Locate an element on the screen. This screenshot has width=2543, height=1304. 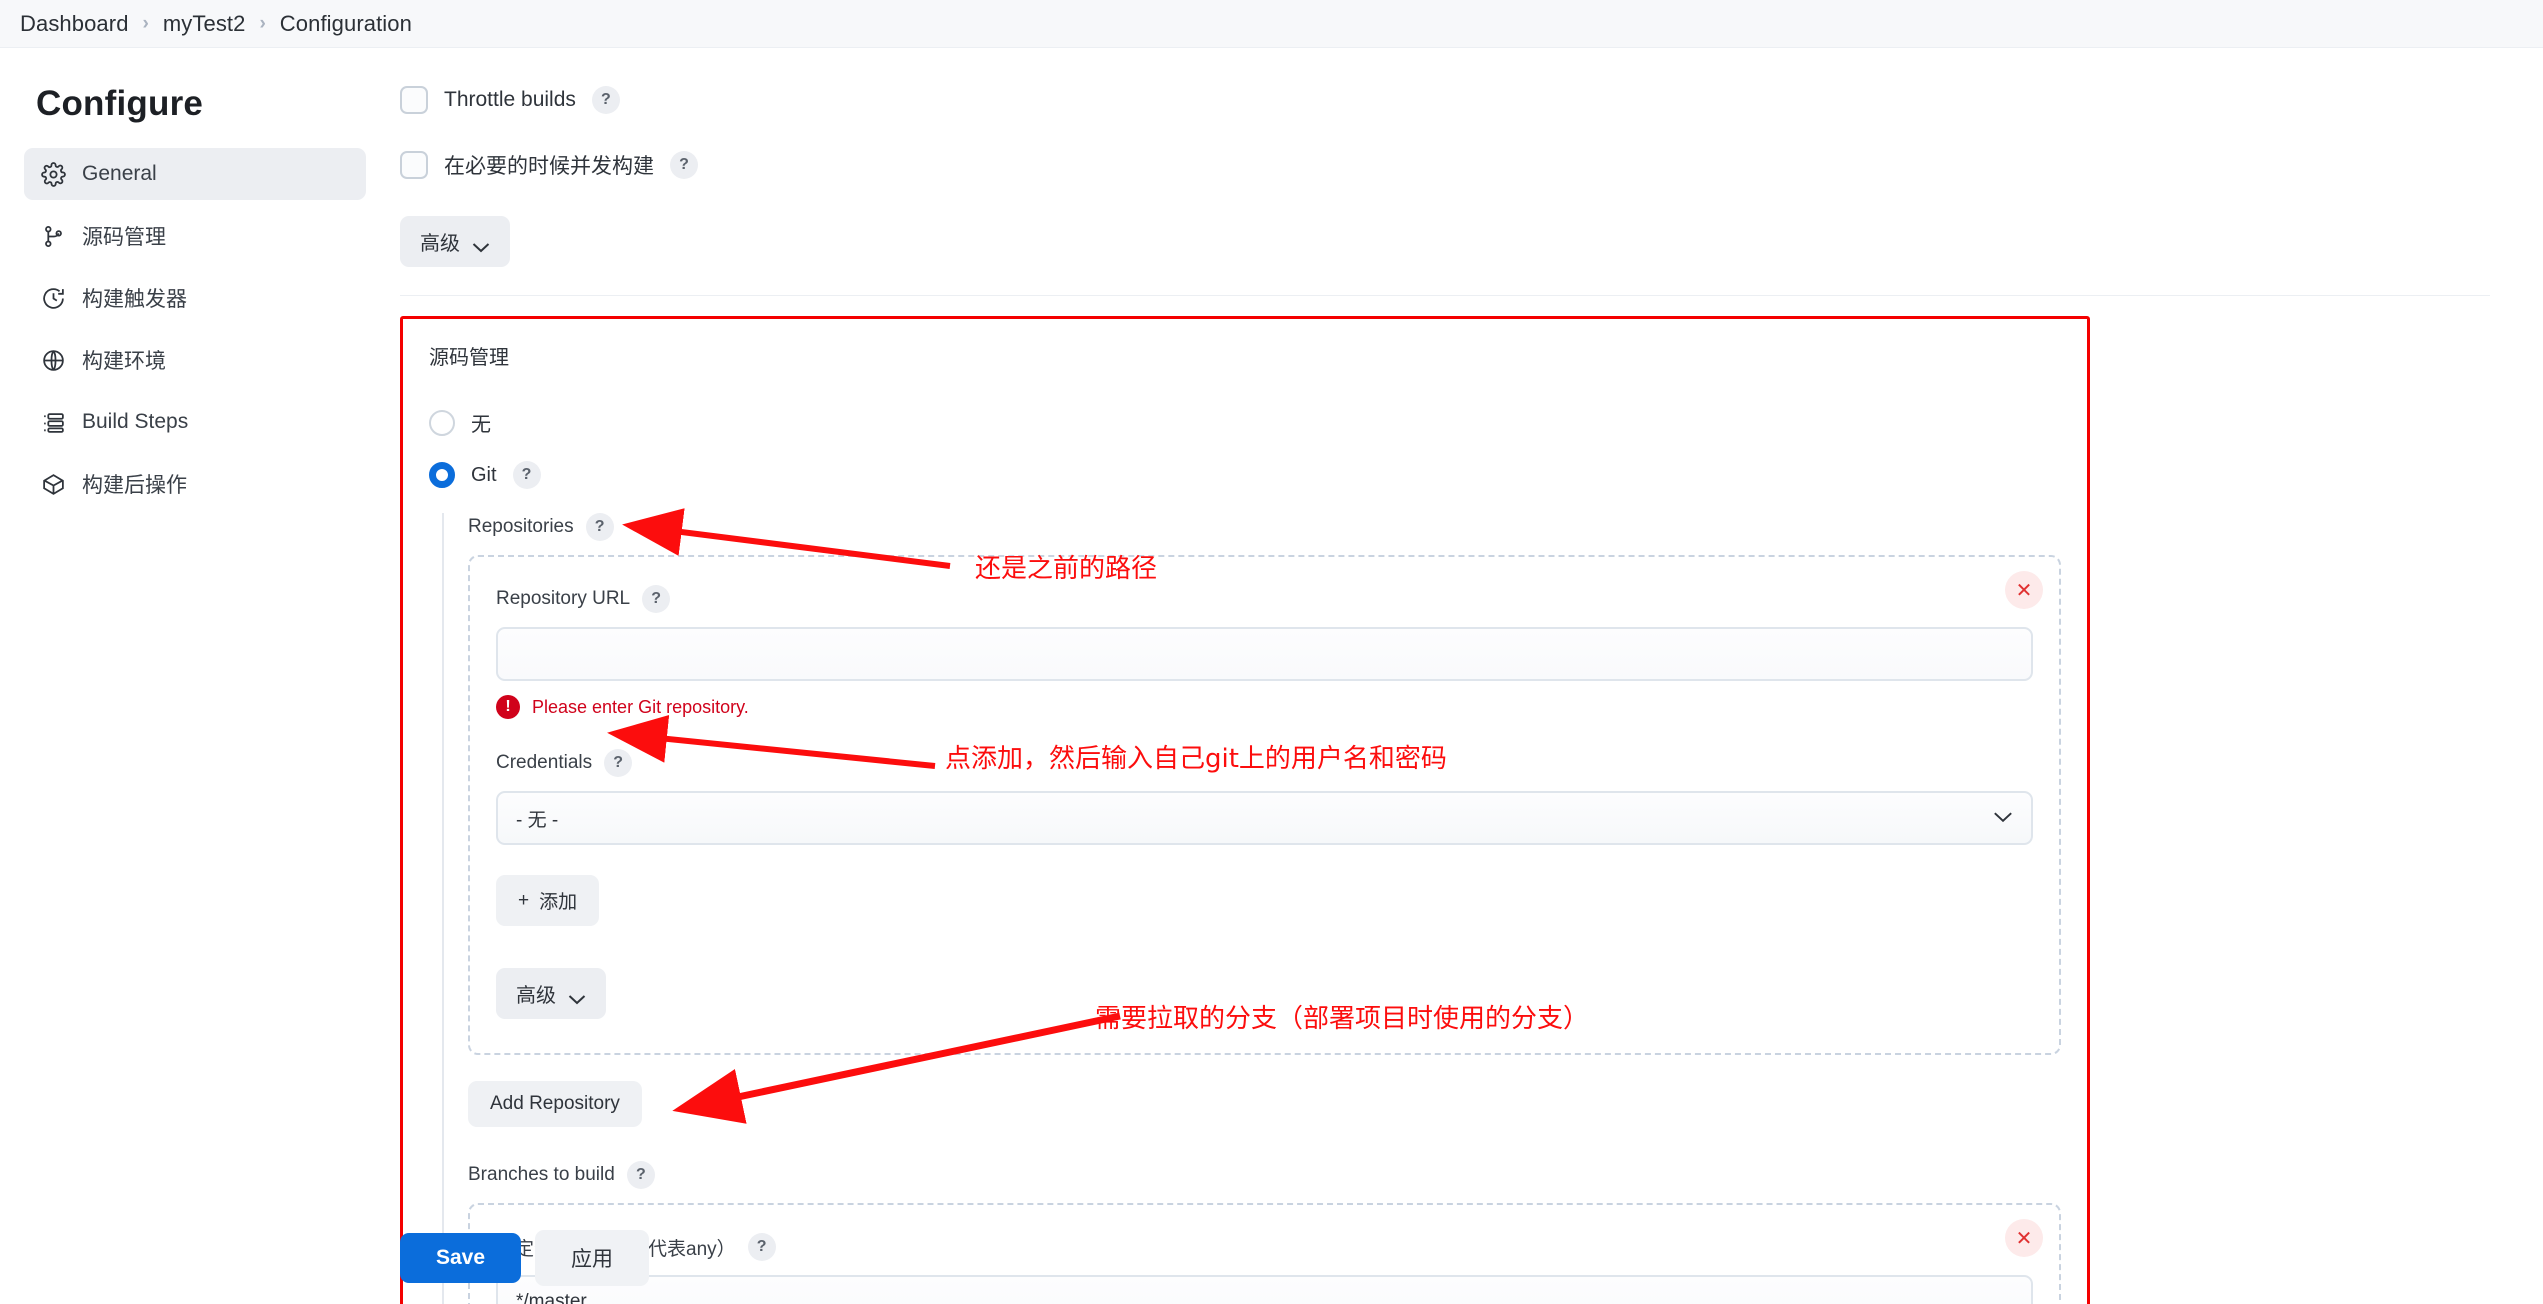
breadcrumb: Dashboard › myTest2 › Configuration is located at coordinates (1271, 24).